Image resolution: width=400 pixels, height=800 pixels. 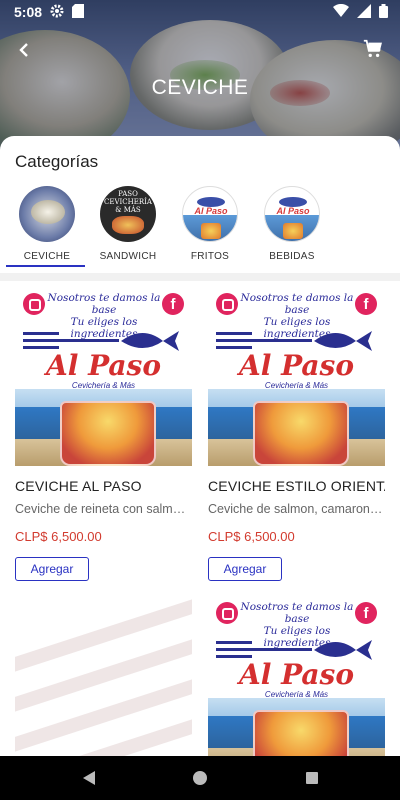 What do you see at coordinates (296, 486) in the screenshot?
I see `product-name: CEVICHE ESTILO ORIENTAL` at bounding box center [296, 486].